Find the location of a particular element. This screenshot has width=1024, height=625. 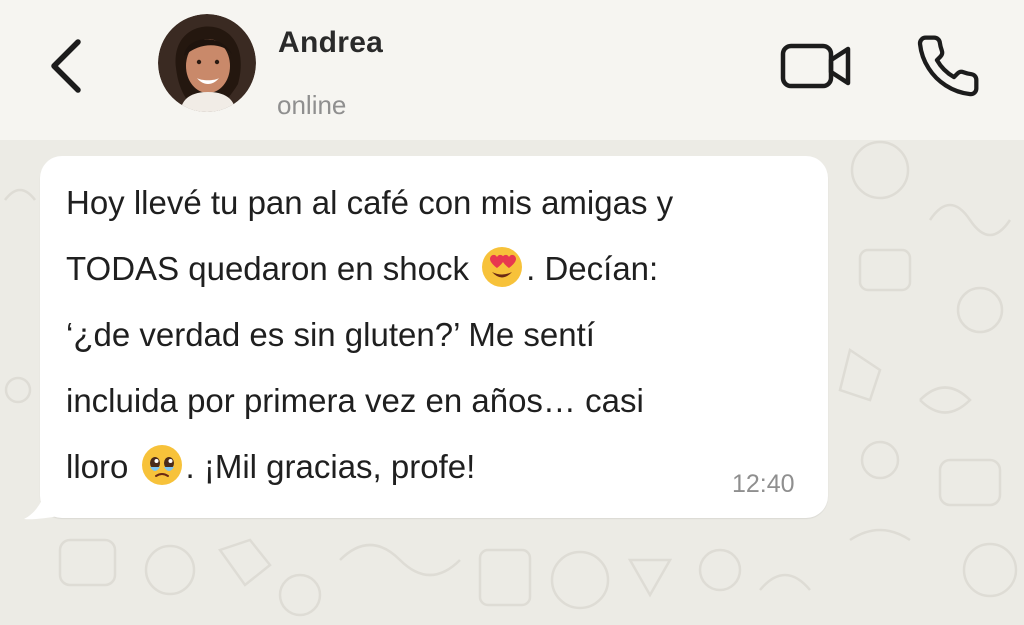

video-camera-icon is located at coordinates (815, 66).